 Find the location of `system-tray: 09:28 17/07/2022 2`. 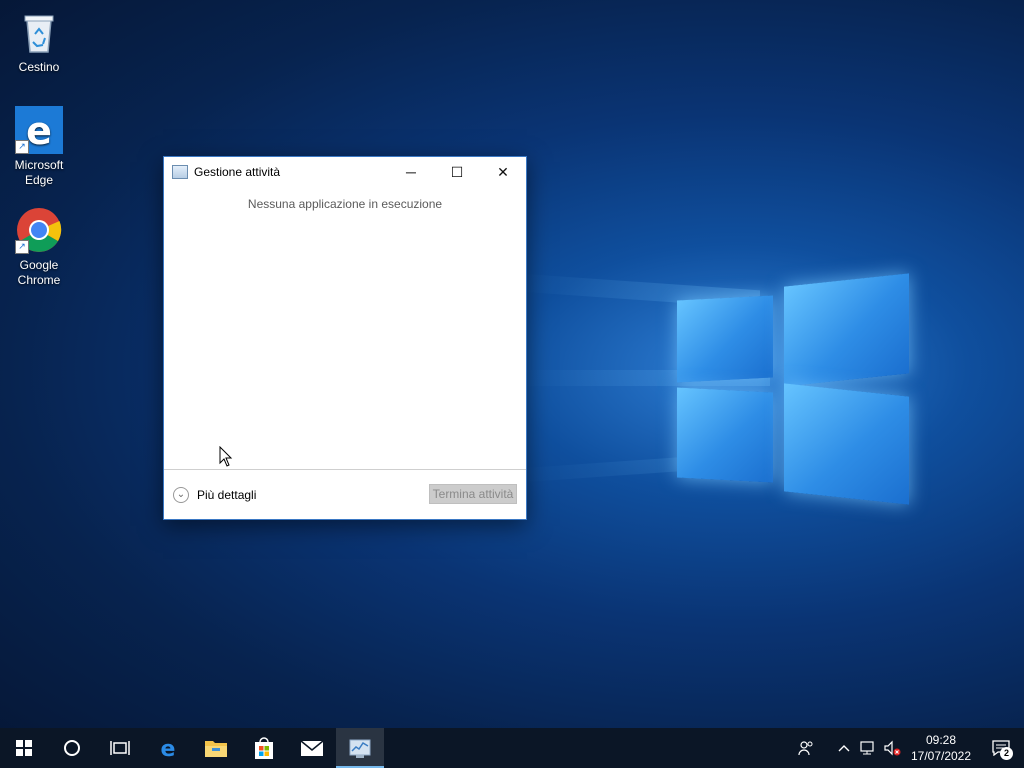

system-tray: 09:28 17/07/2022 2 is located at coordinates (909, 748).